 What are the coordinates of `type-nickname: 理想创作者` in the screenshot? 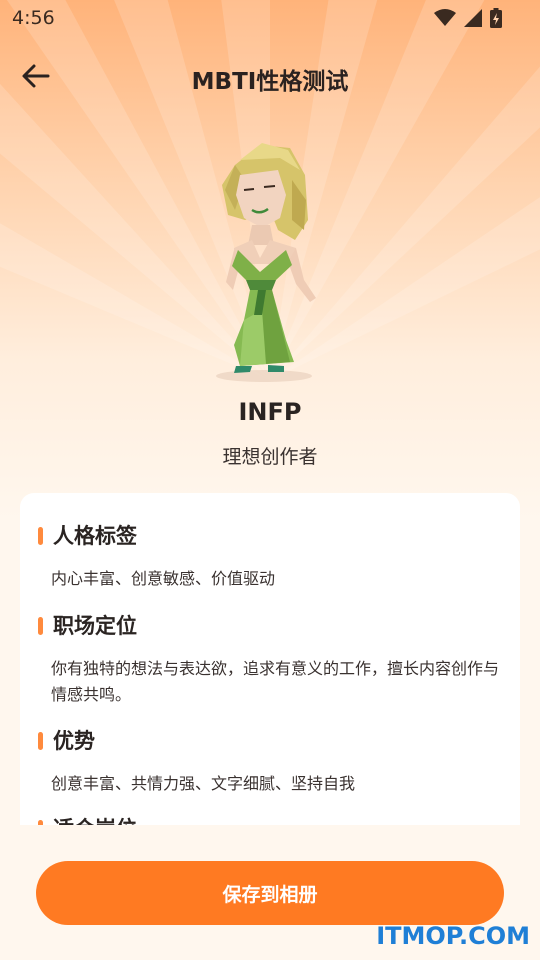 It's located at (270, 457).